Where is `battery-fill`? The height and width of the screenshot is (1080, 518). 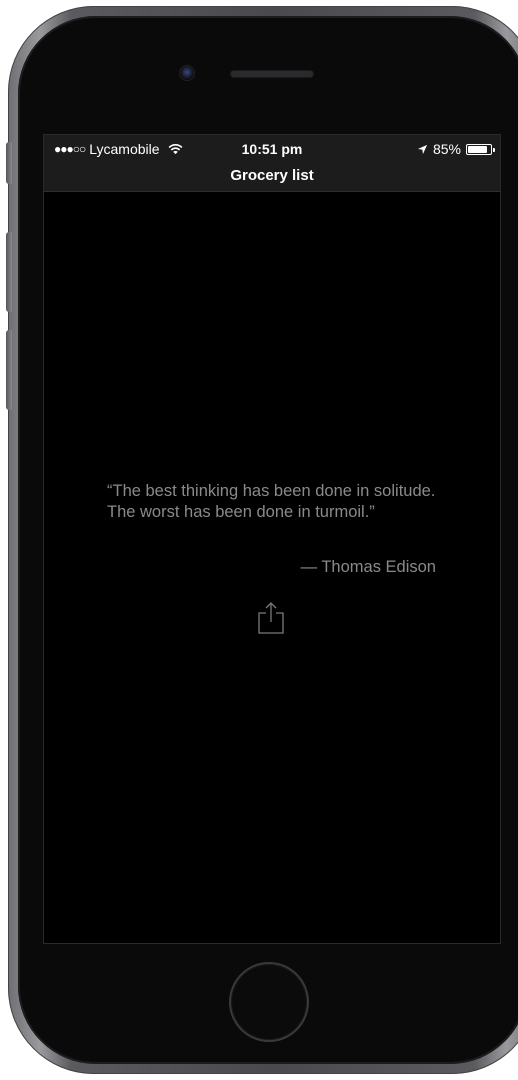 battery-fill is located at coordinates (477, 149).